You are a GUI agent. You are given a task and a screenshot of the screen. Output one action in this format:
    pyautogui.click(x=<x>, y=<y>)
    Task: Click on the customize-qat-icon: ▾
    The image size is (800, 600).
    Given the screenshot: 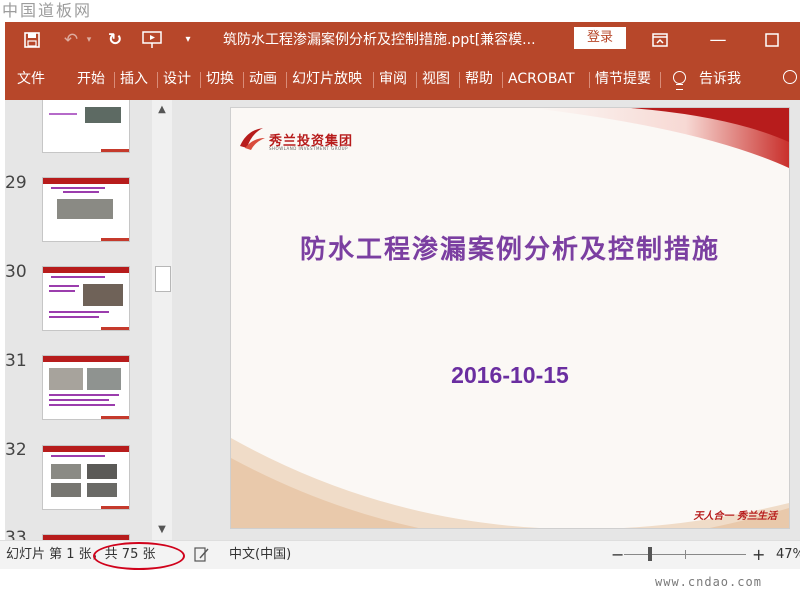 What is the action you would take?
    pyautogui.click(x=188, y=40)
    